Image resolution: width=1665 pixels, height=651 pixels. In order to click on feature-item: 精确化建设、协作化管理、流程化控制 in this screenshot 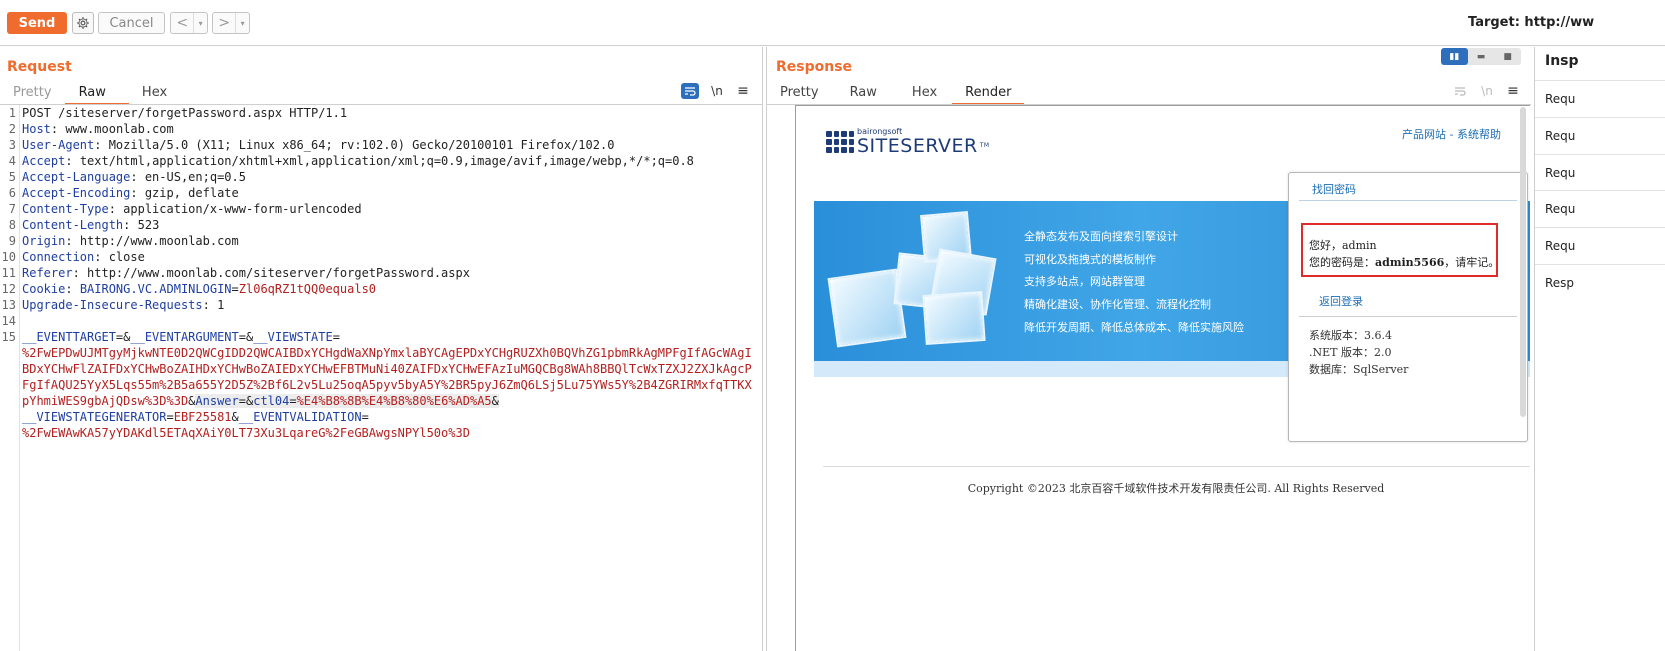, I will do `click(1117, 305)`.